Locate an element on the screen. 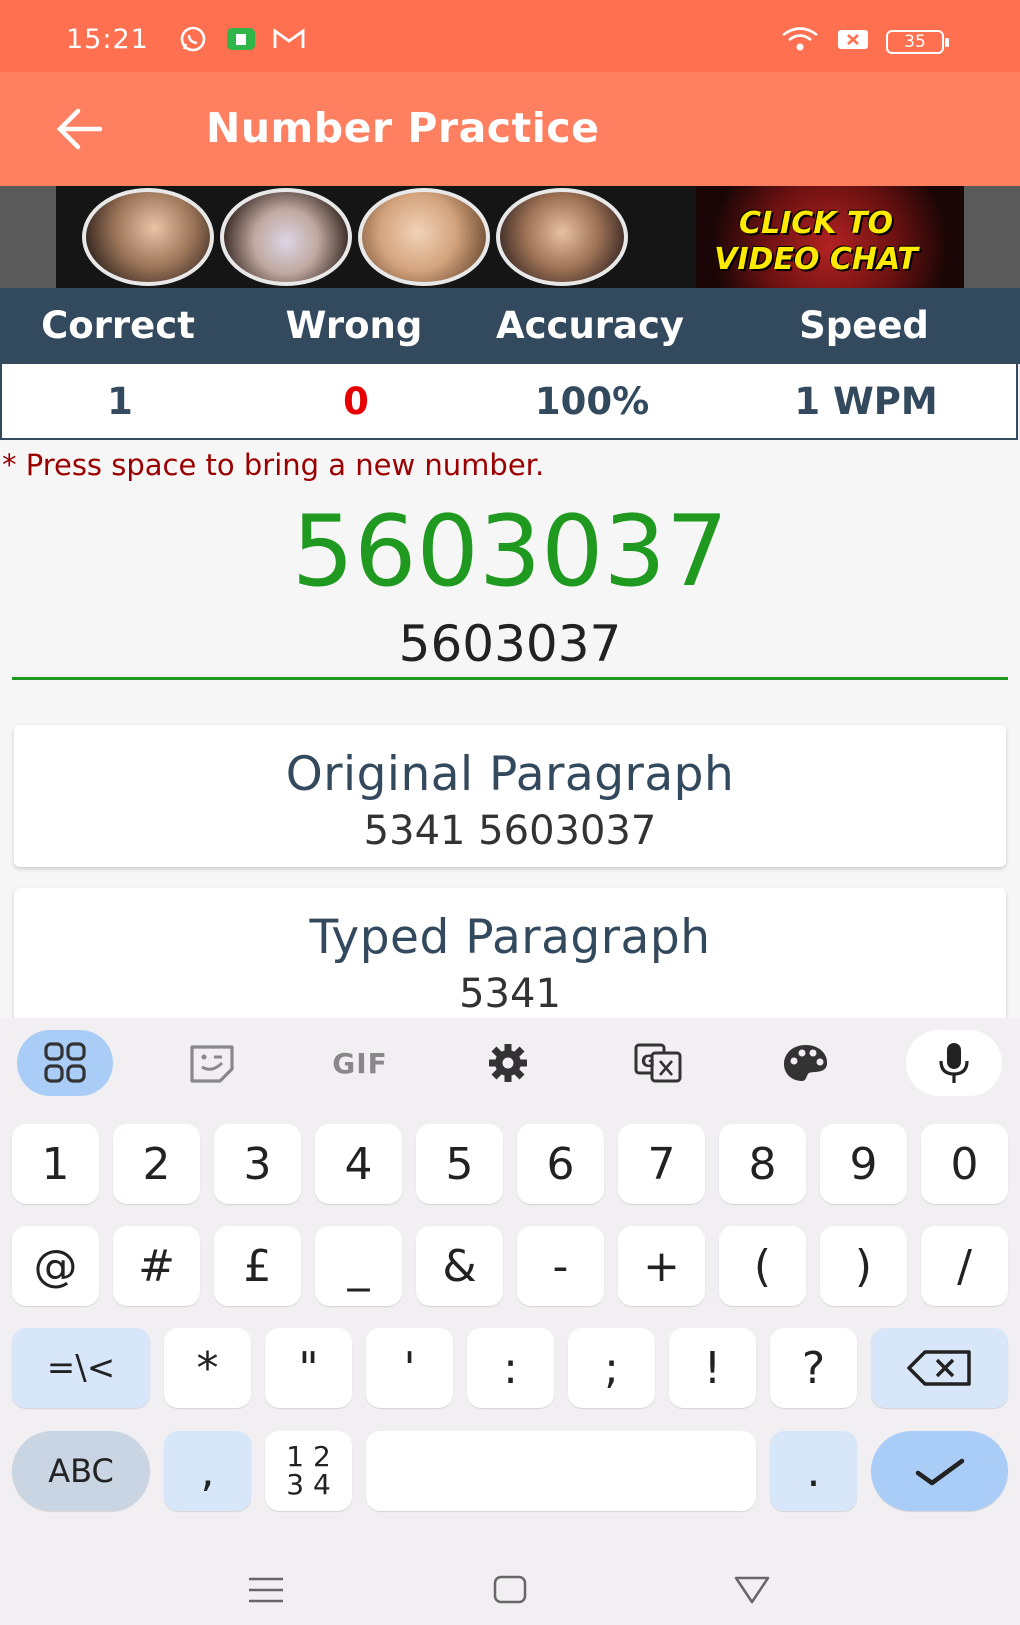  card-text: 5341 5603037 is located at coordinates (510, 831).